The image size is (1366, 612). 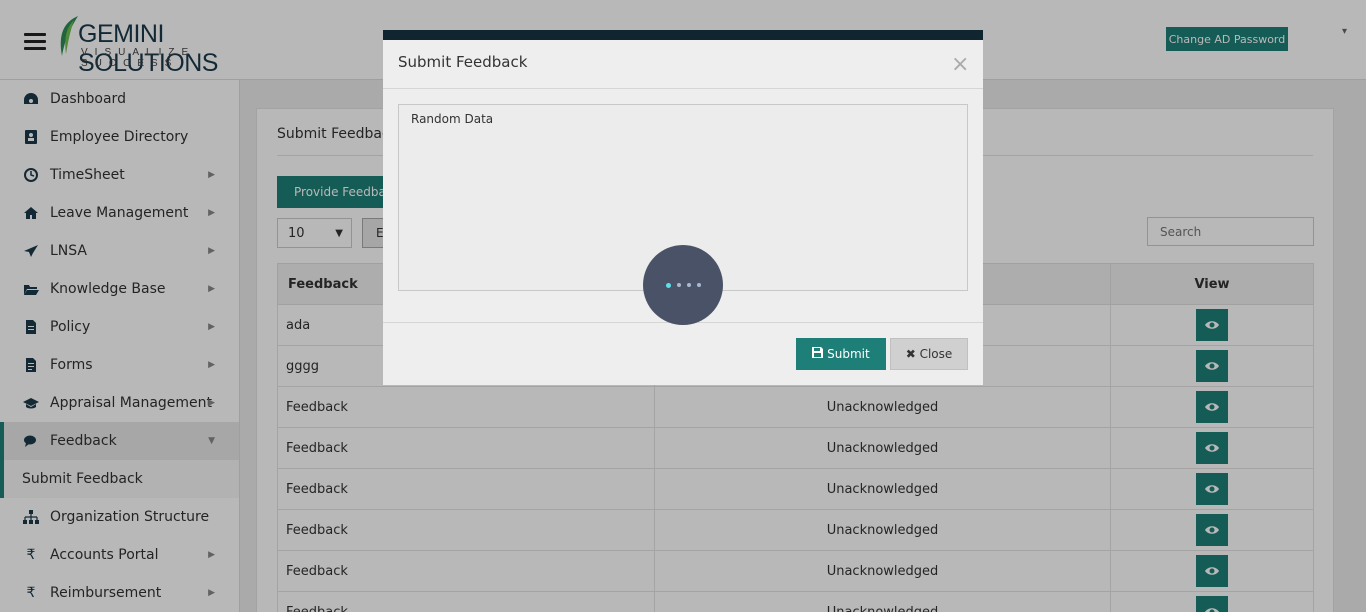 What do you see at coordinates (848, 354) in the screenshot?
I see `submit-label: Submit` at bounding box center [848, 354].